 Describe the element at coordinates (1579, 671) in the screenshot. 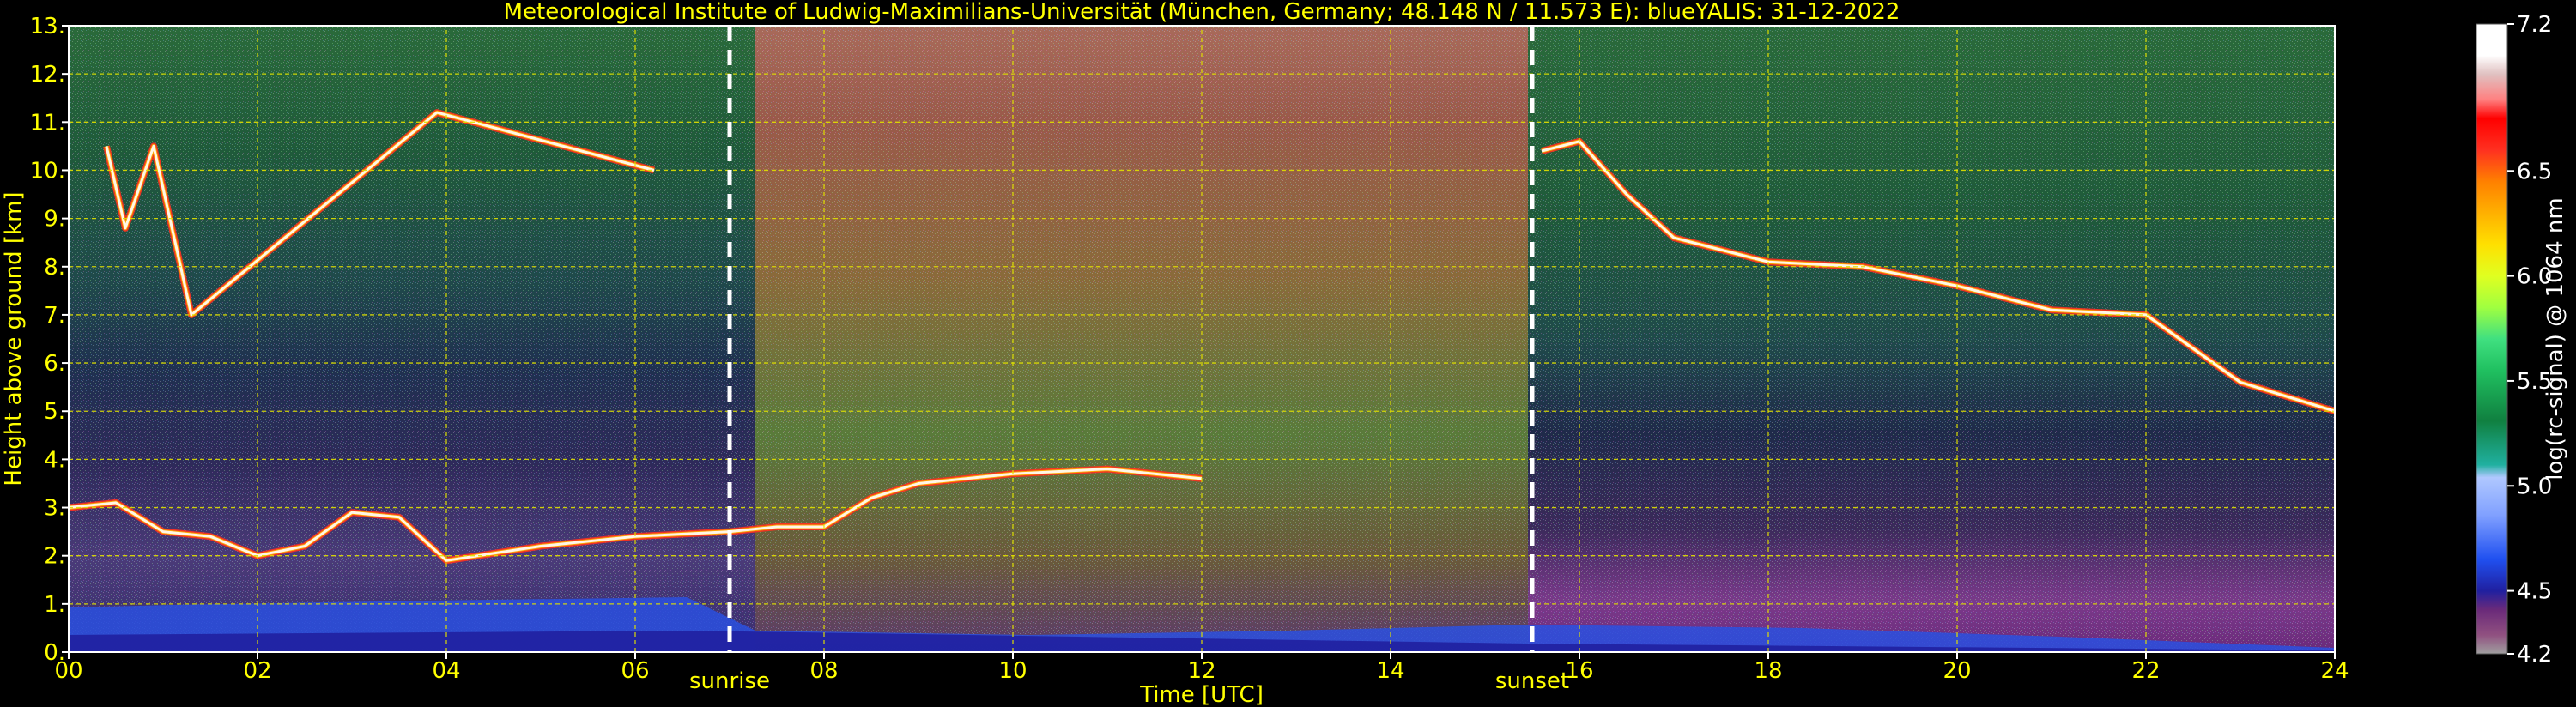

I see `x-tick-label: 16` at that location.